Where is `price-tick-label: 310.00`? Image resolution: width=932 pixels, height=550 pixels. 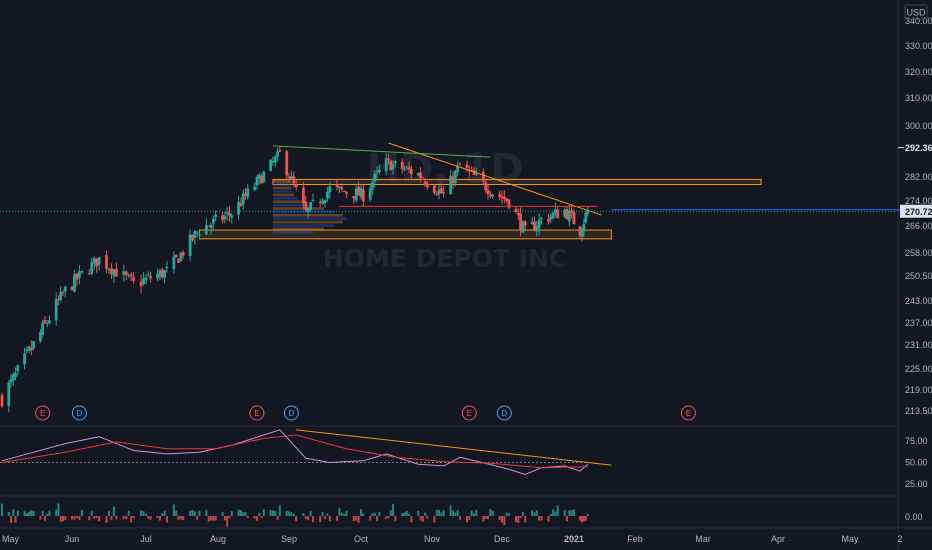
price-tick-label: 310.00 is located at coordinates (918, 98).